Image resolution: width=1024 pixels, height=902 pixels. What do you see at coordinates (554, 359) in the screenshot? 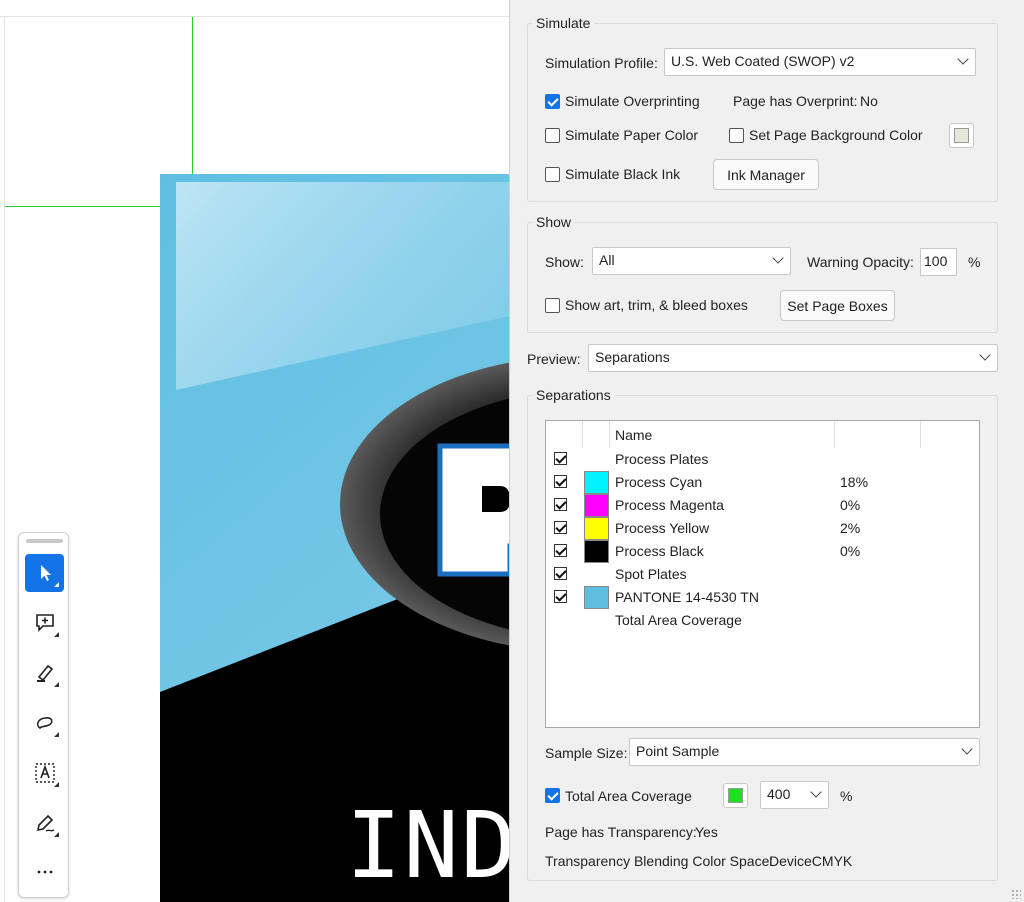
I see `preview-label: Preview:` at bounding box center [554, 359].